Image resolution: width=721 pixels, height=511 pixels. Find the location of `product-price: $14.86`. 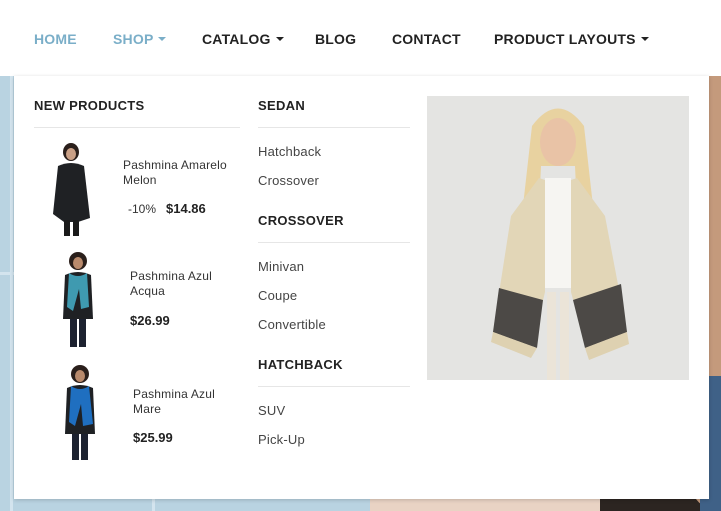

product-price: $14.86 is located at coordinates (186, 208).